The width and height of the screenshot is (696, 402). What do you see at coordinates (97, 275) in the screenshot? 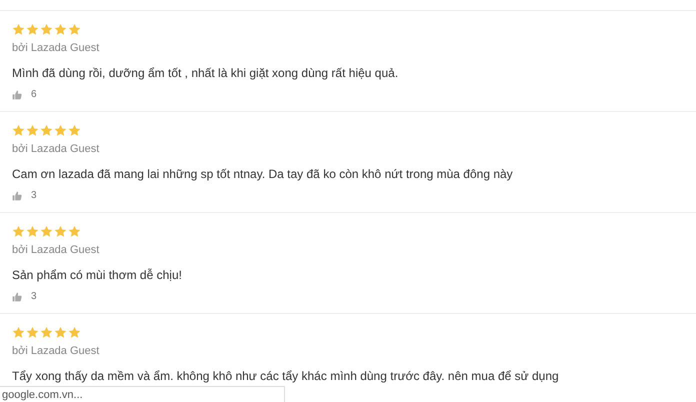
I see `review-text: Sản phẩm có mùi thơm dễ chịu!` at bounding box center [97, 275].